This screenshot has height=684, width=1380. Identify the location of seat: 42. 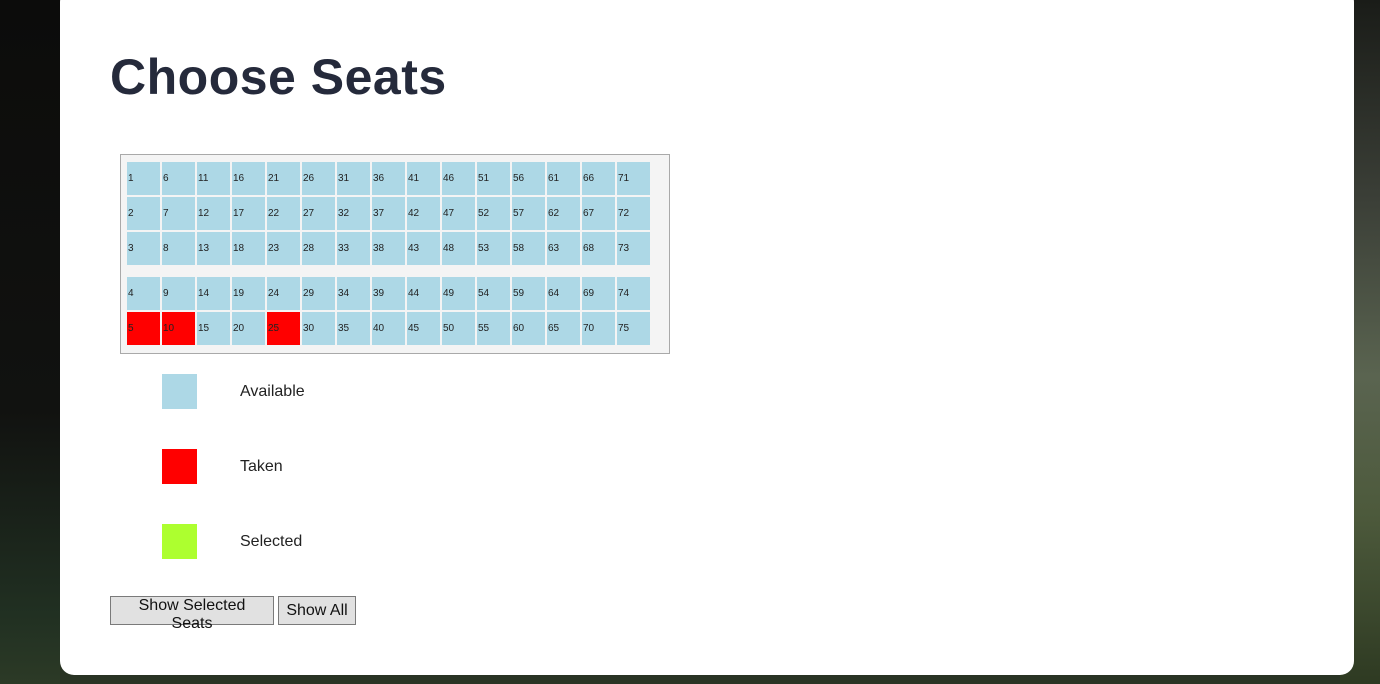
(423, 213).